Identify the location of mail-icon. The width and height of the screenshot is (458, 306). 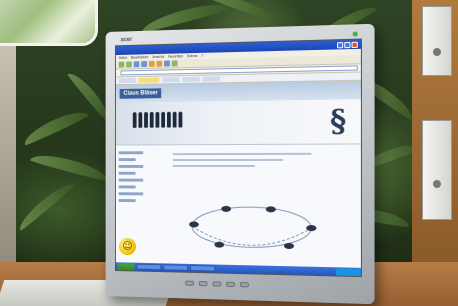
(167, 63).